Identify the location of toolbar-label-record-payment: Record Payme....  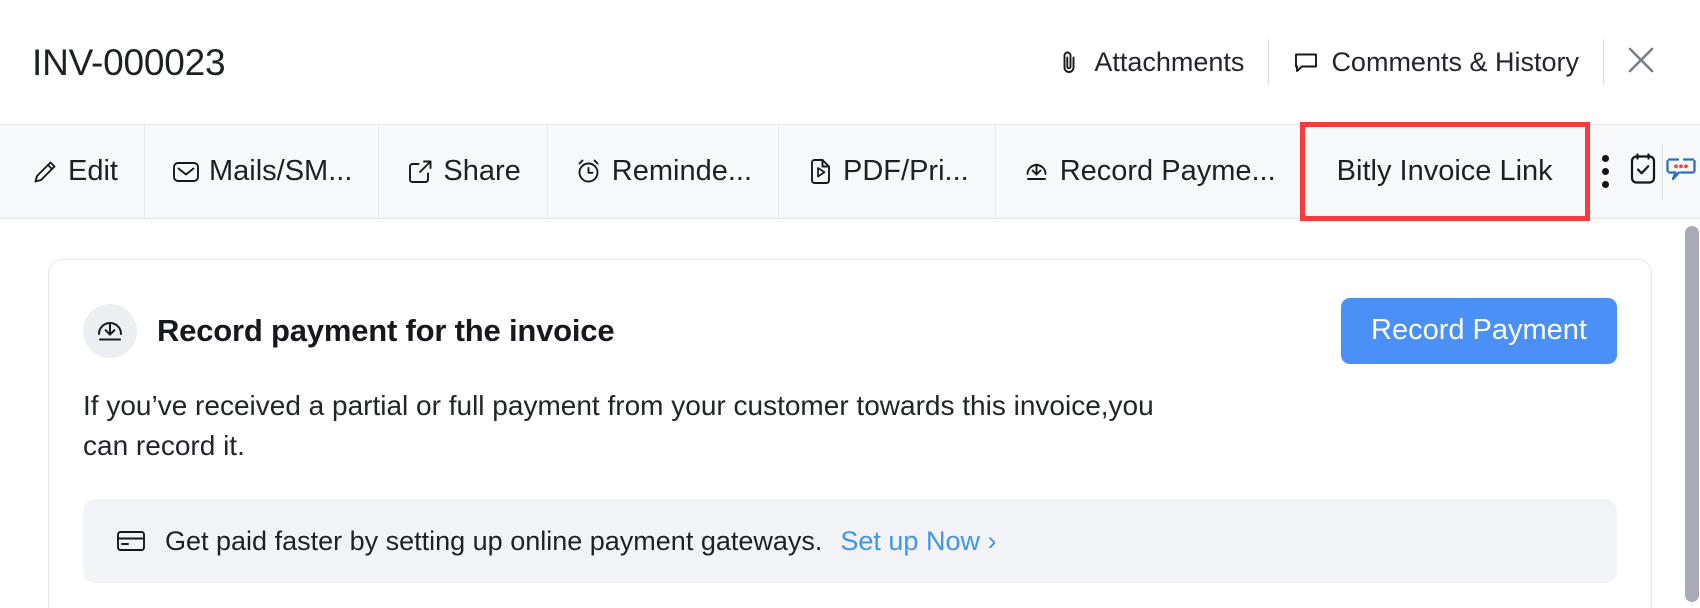
(1167, 171).